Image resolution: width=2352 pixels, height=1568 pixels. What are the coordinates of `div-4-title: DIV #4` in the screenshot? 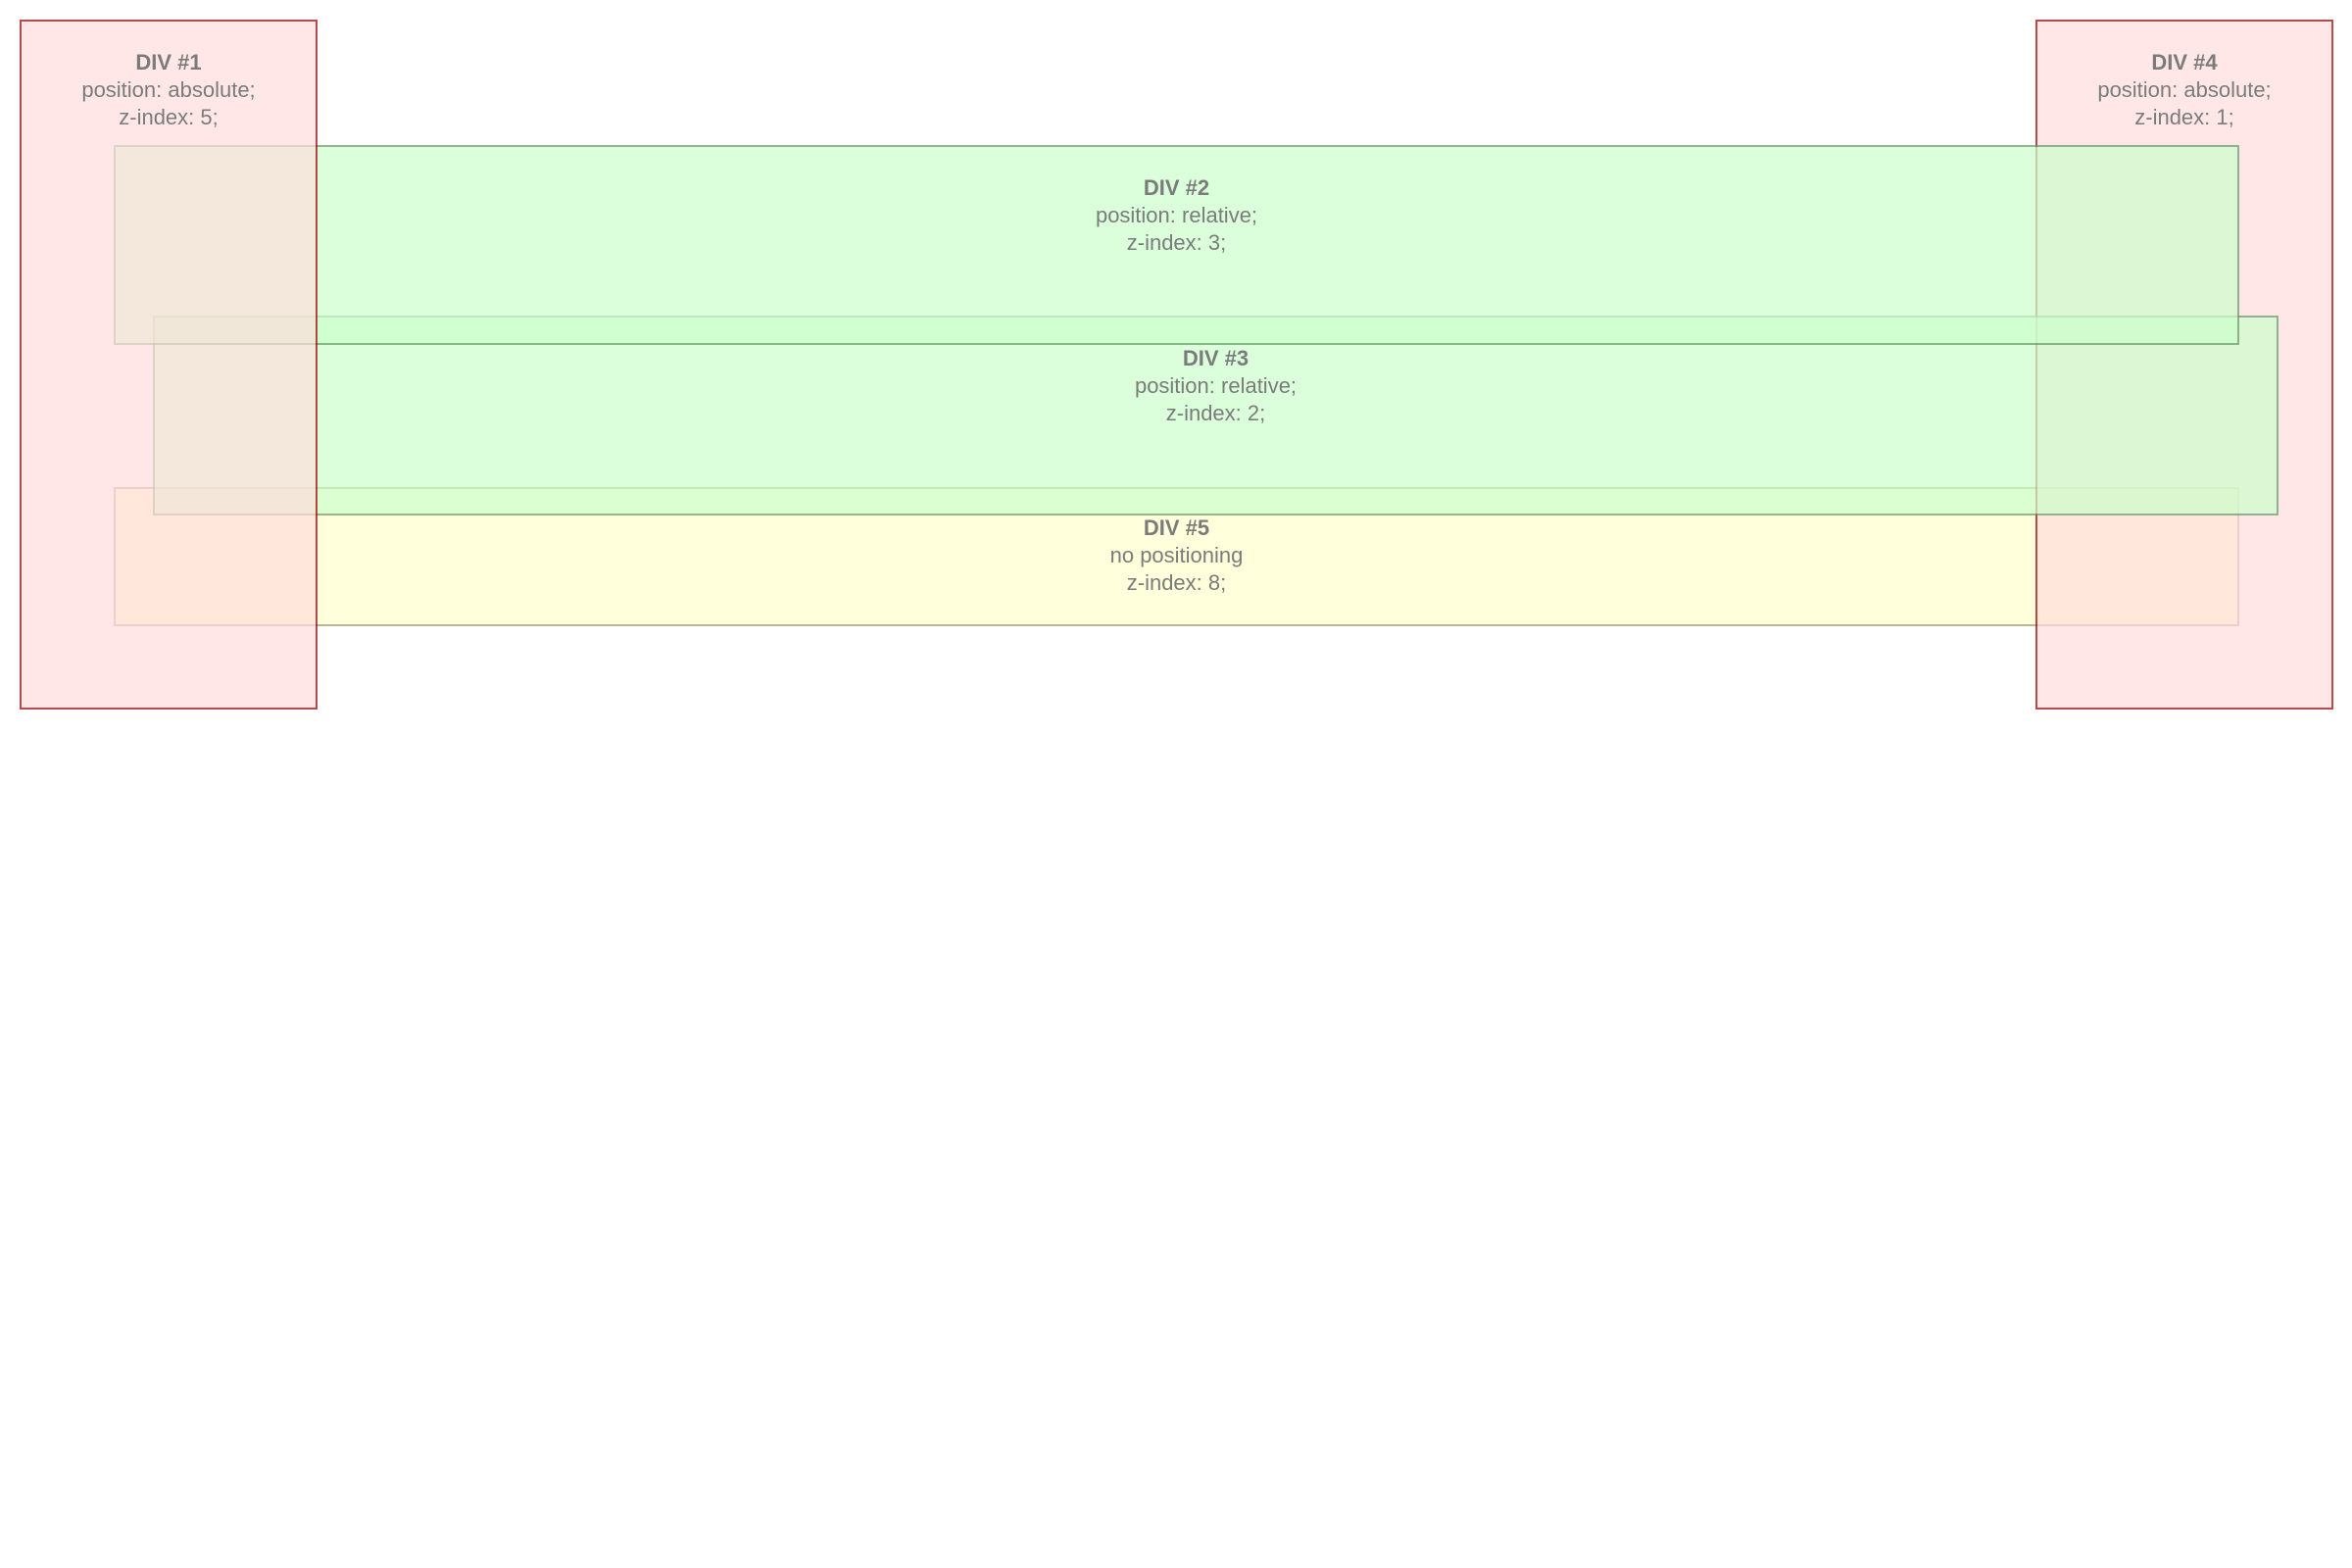 It's located at (2184, 62).